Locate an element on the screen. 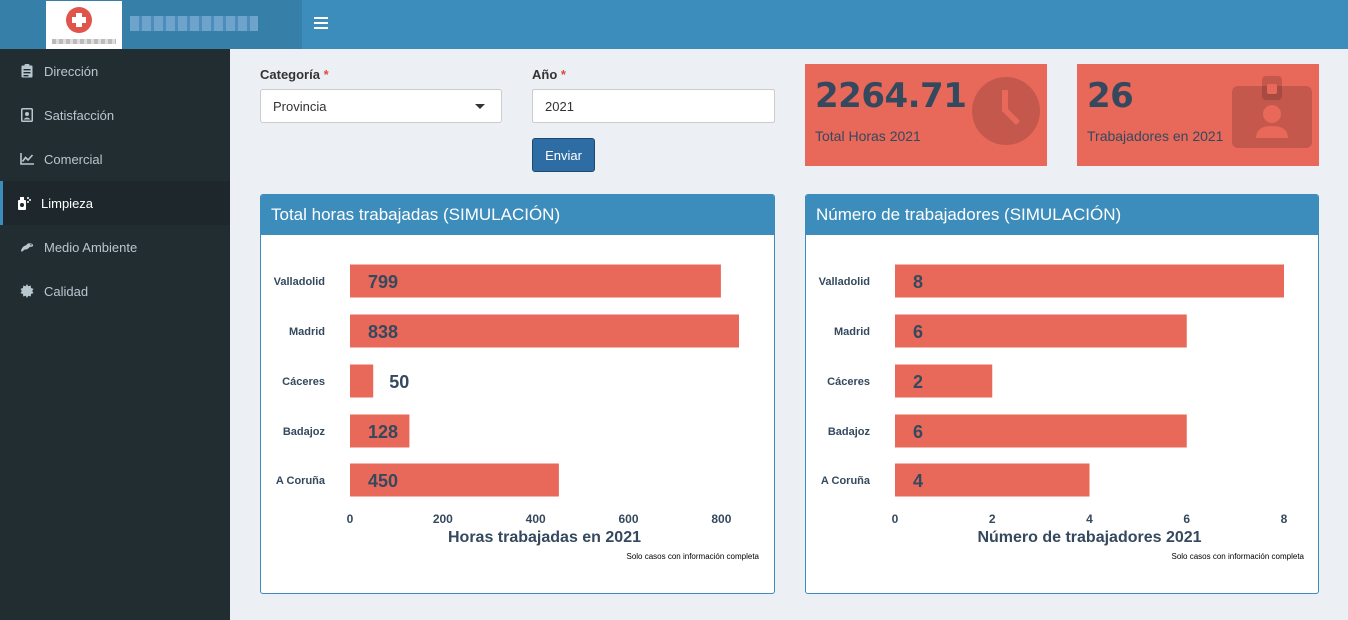 The image size is (1348, 620). x-tick-label: 2 is located at coordinates (992, 519).